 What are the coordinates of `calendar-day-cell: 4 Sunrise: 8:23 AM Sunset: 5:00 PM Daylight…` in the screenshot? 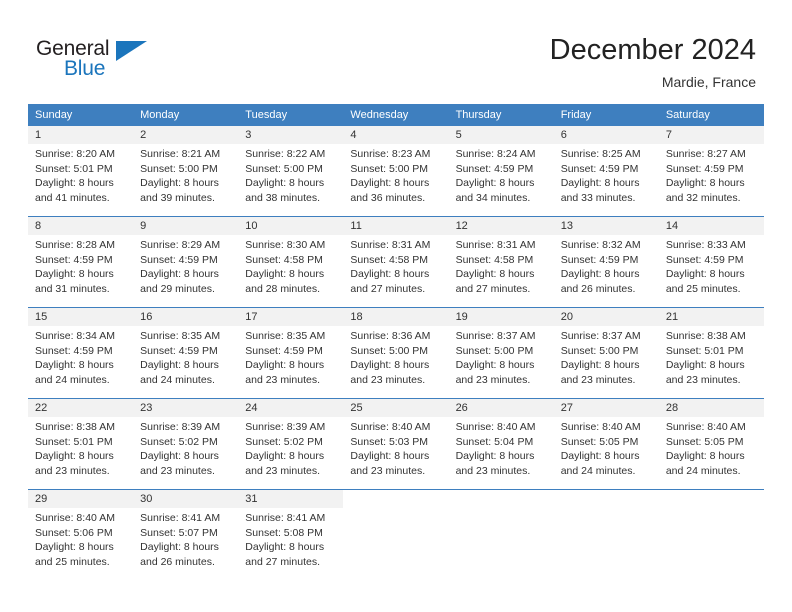 It's located at (396, 171).